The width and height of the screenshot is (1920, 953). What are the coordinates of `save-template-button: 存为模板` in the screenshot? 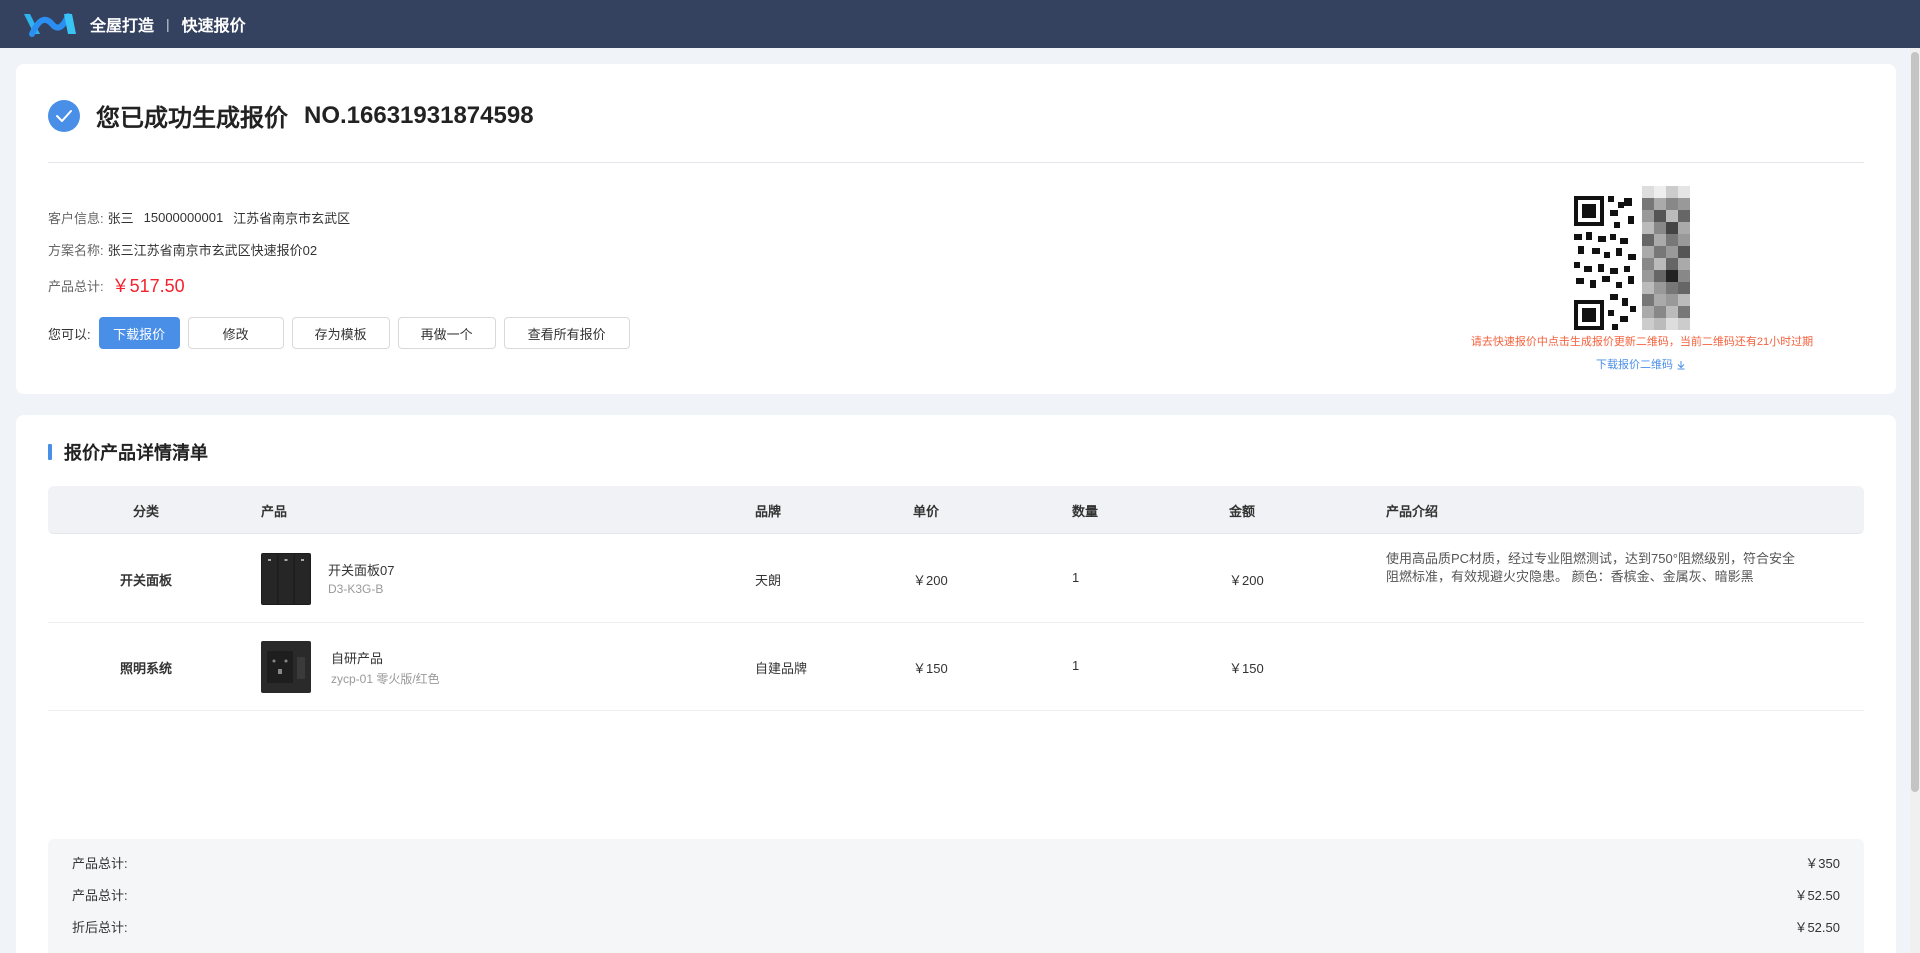 It's located at (340, 333).